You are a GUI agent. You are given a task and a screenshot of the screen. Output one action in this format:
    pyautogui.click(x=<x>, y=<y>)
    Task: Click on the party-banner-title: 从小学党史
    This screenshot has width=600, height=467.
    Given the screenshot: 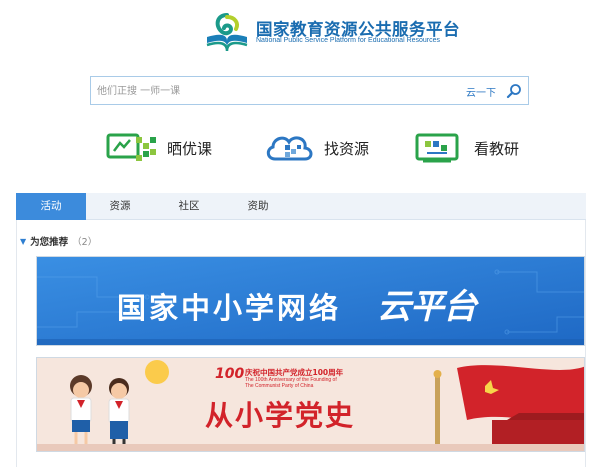 What is the action you would take?
    pyautogui.click(x=280, y=415)
    